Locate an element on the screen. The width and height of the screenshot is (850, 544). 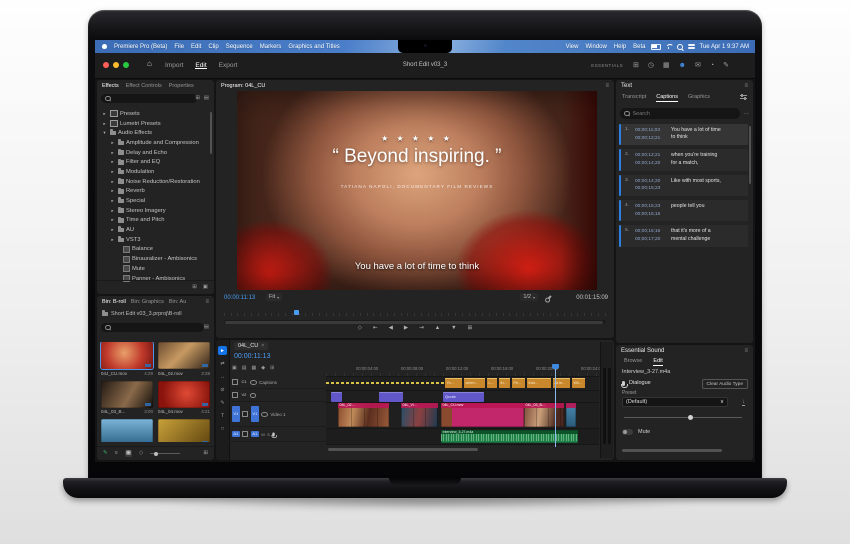
caption-text: that it's more of a mental challenge is located at coordinates (696, 235).